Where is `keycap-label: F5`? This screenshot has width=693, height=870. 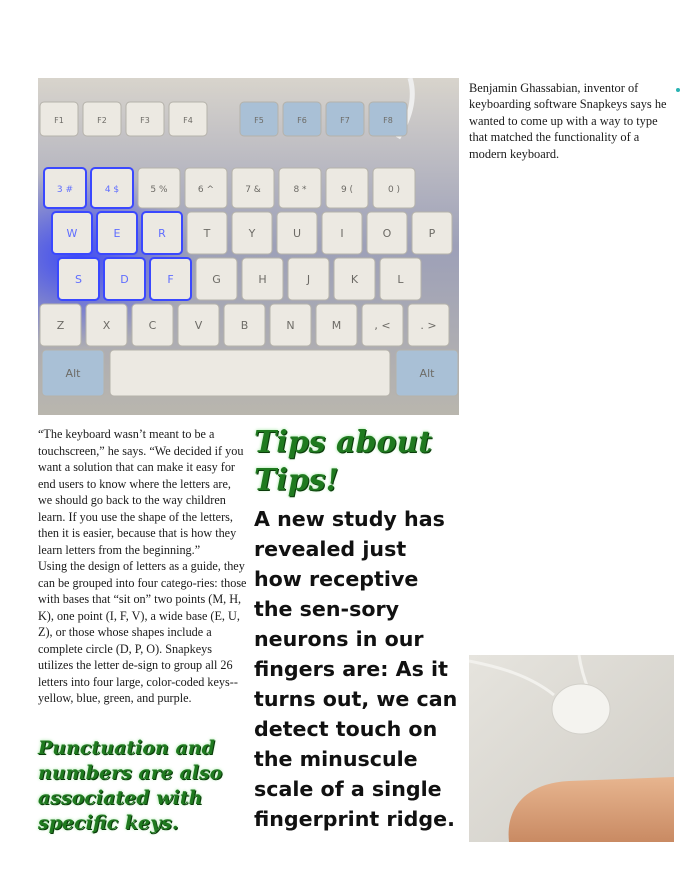
keycap-label: F5 is located at coordinates (259, 120).